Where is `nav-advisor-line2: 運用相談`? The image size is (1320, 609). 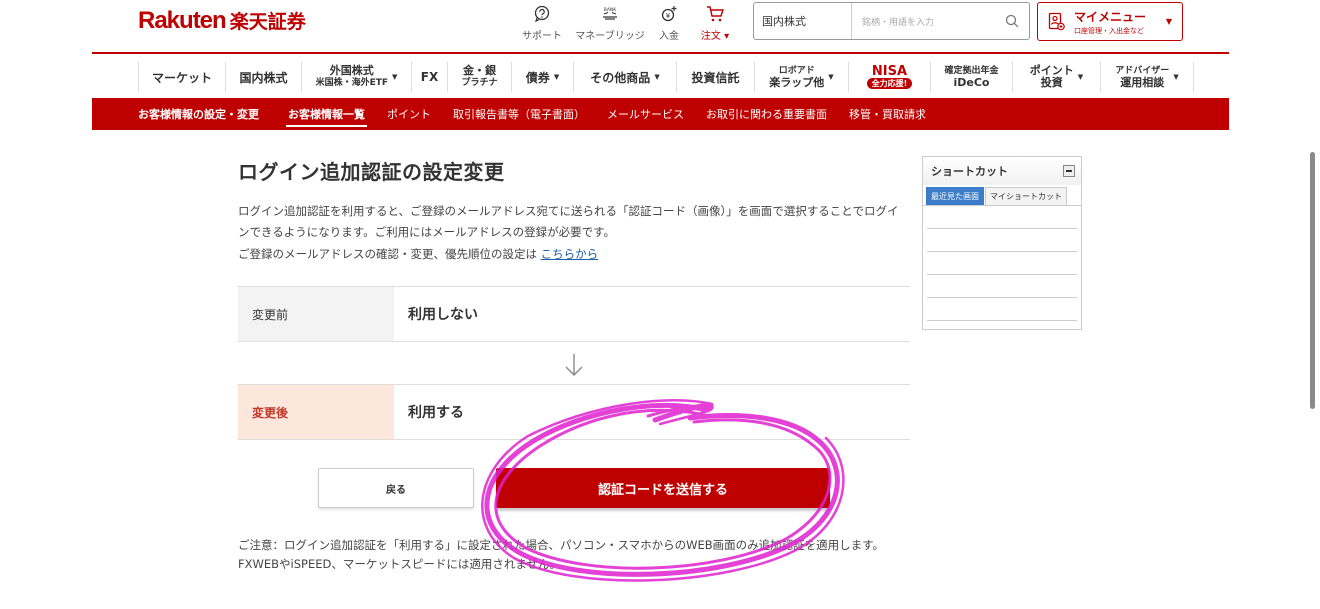
nav-advisor-line2: 運用相談 is located at coordinates (1142, 82).